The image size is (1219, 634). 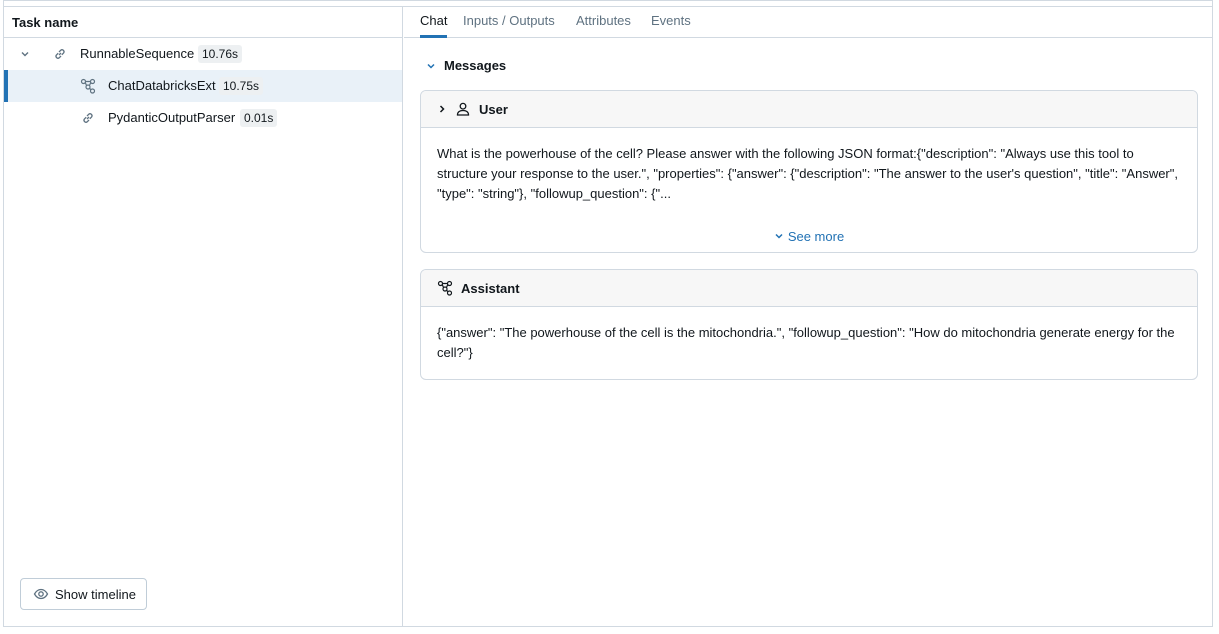 I want to click on messages-section-toggle: Messages, so click(x=466, y=65).